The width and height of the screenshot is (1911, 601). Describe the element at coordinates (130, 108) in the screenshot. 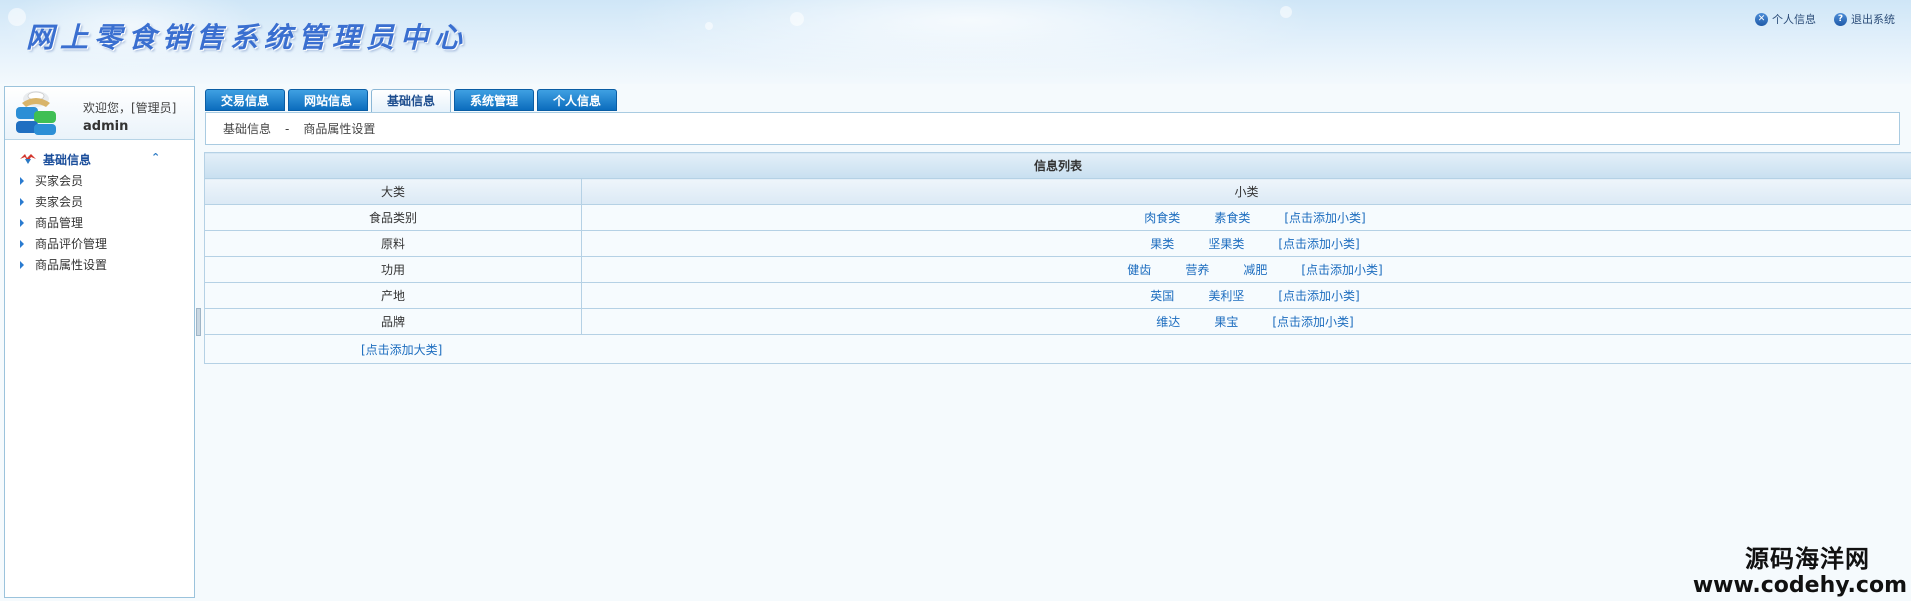

I see `welcome-text: 欢迎您，[管理员]` at that location.